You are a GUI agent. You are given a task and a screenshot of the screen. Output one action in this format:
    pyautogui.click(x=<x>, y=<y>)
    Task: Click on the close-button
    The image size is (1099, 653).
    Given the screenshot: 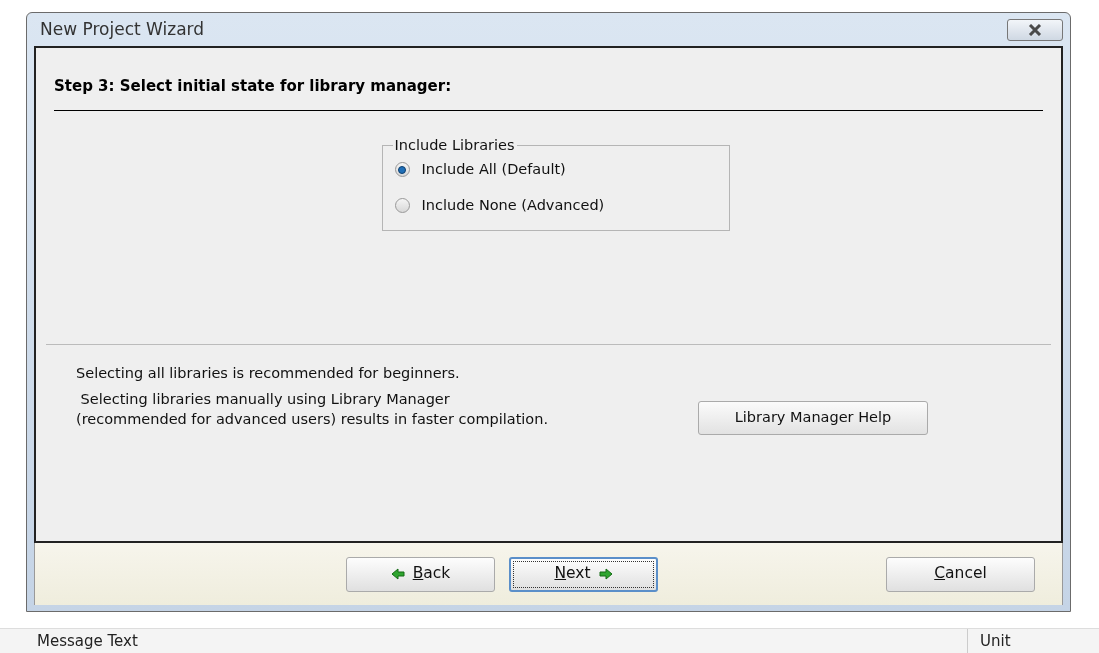 What is the action you would take?
    pyautogui.click(x=1035, y=29)
    